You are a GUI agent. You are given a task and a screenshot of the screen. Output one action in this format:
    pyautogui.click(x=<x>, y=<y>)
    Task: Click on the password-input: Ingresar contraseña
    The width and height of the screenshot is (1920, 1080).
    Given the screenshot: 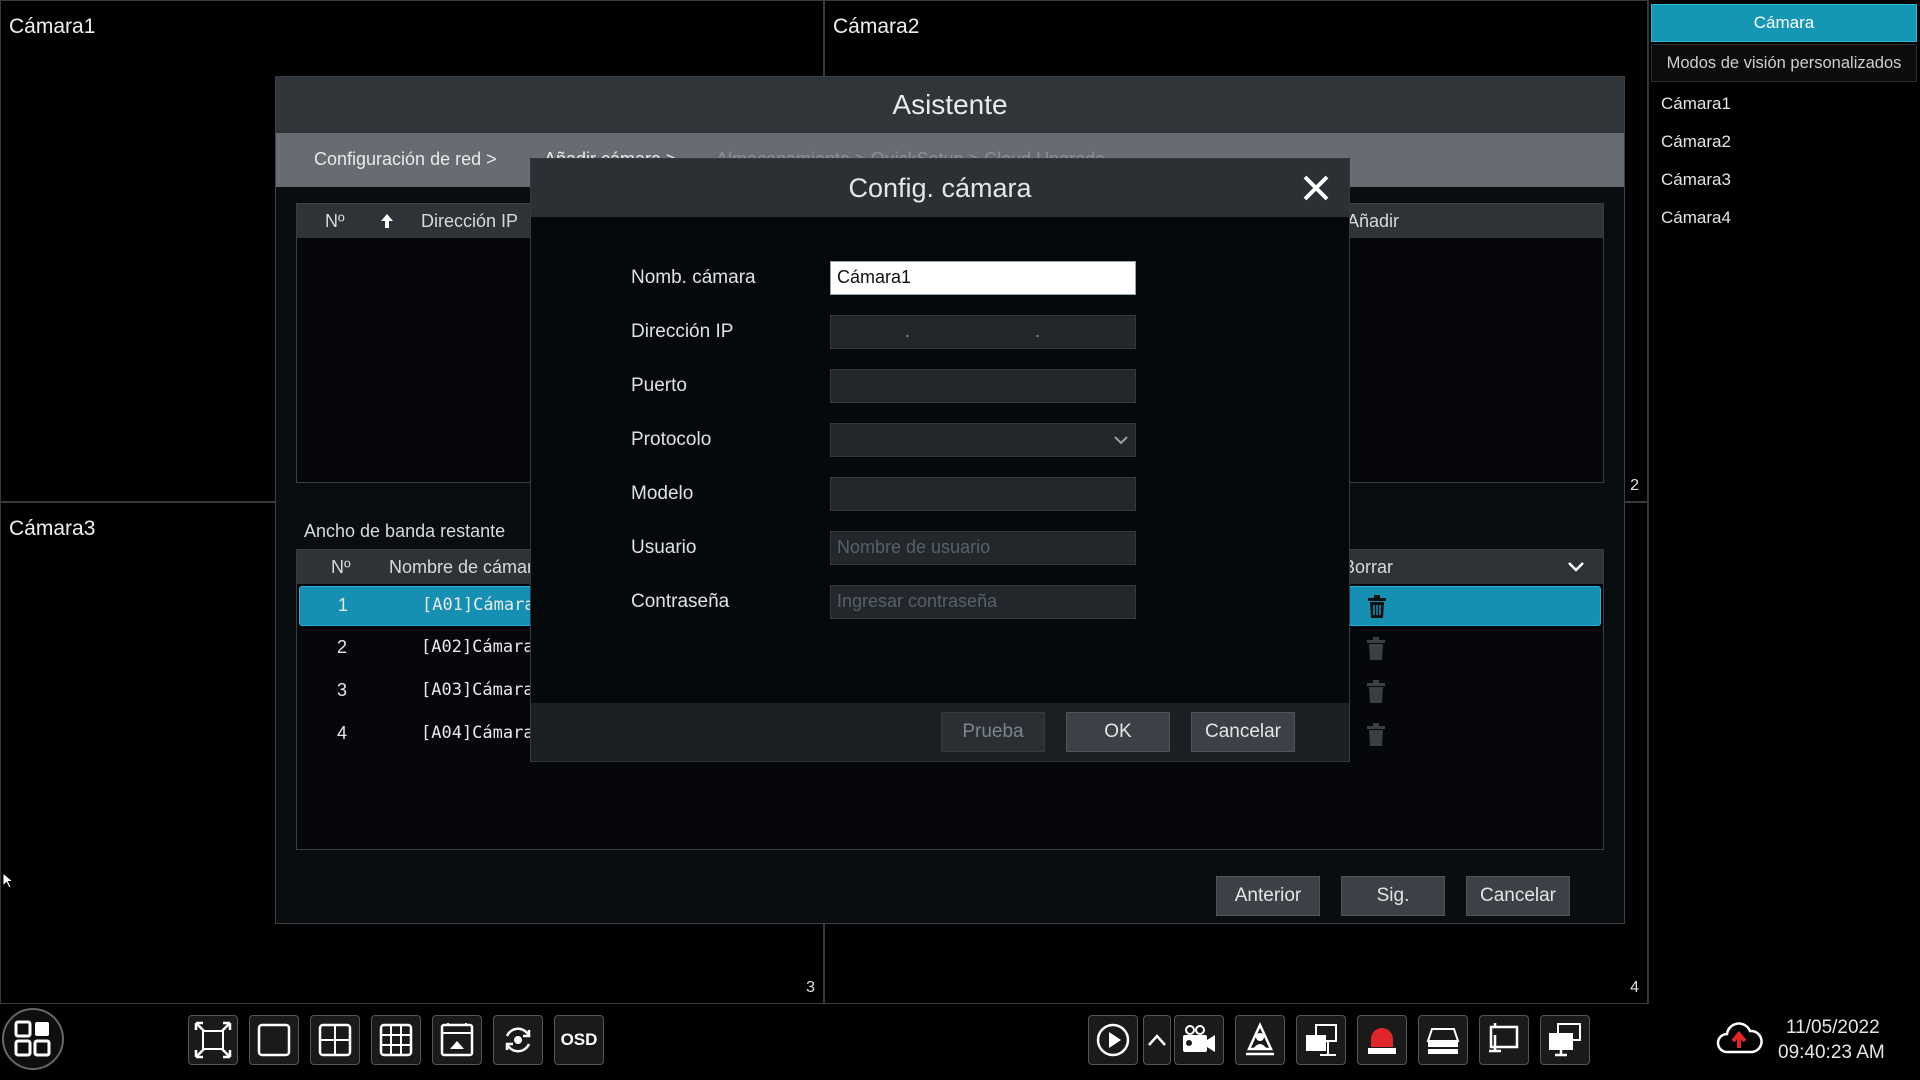 What is the action you would take?
    pyautogui.click(x=983, y=602)
    